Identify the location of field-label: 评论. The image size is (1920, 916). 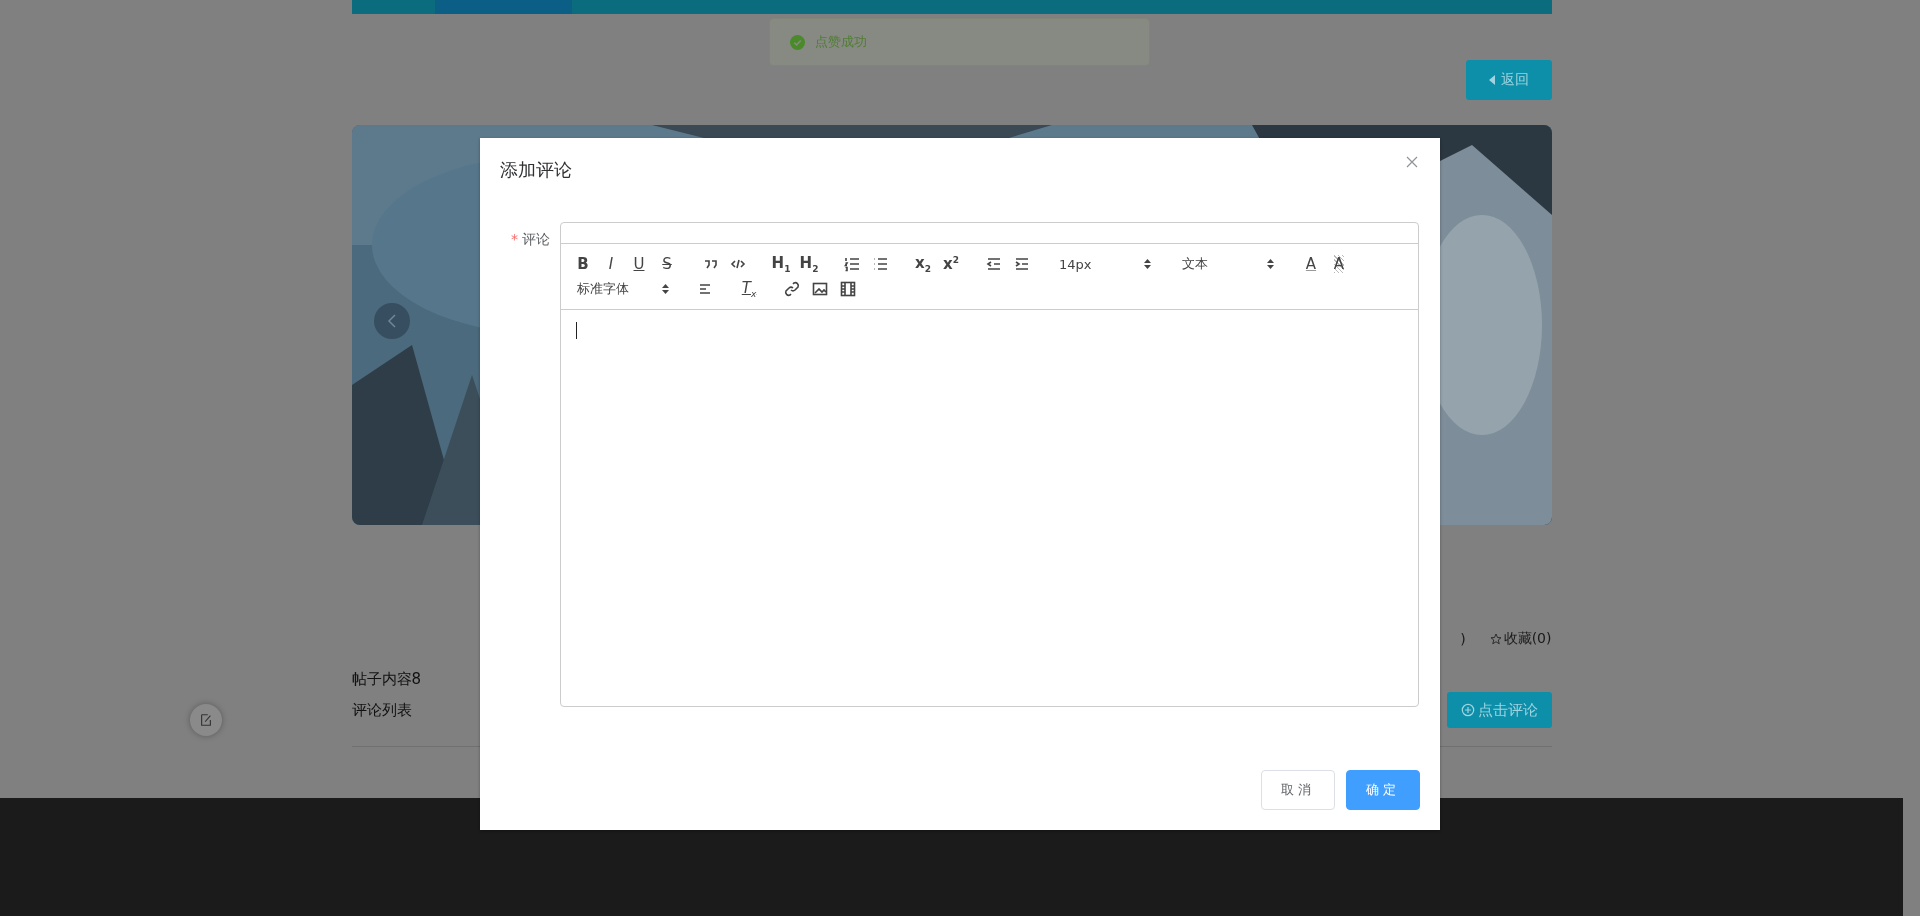
(536, 239).